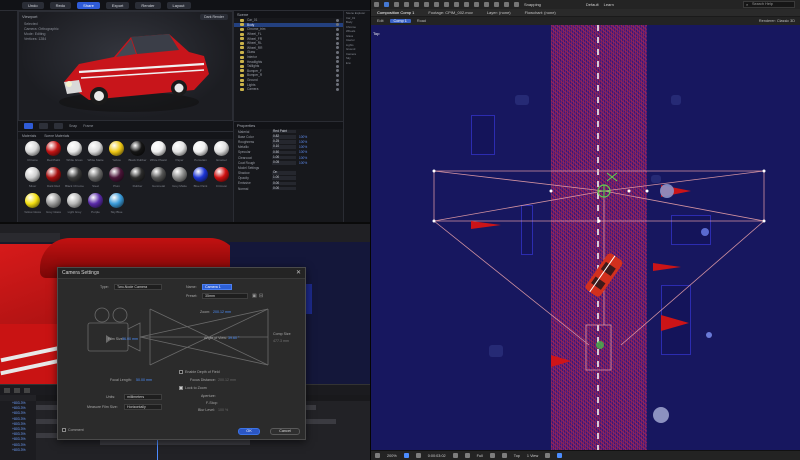 The image size is (800, 460). What do you see at coordinates (392, 456) in the screenshot?
I see `zoom-level: 200%` at bounding box center [392, 456].